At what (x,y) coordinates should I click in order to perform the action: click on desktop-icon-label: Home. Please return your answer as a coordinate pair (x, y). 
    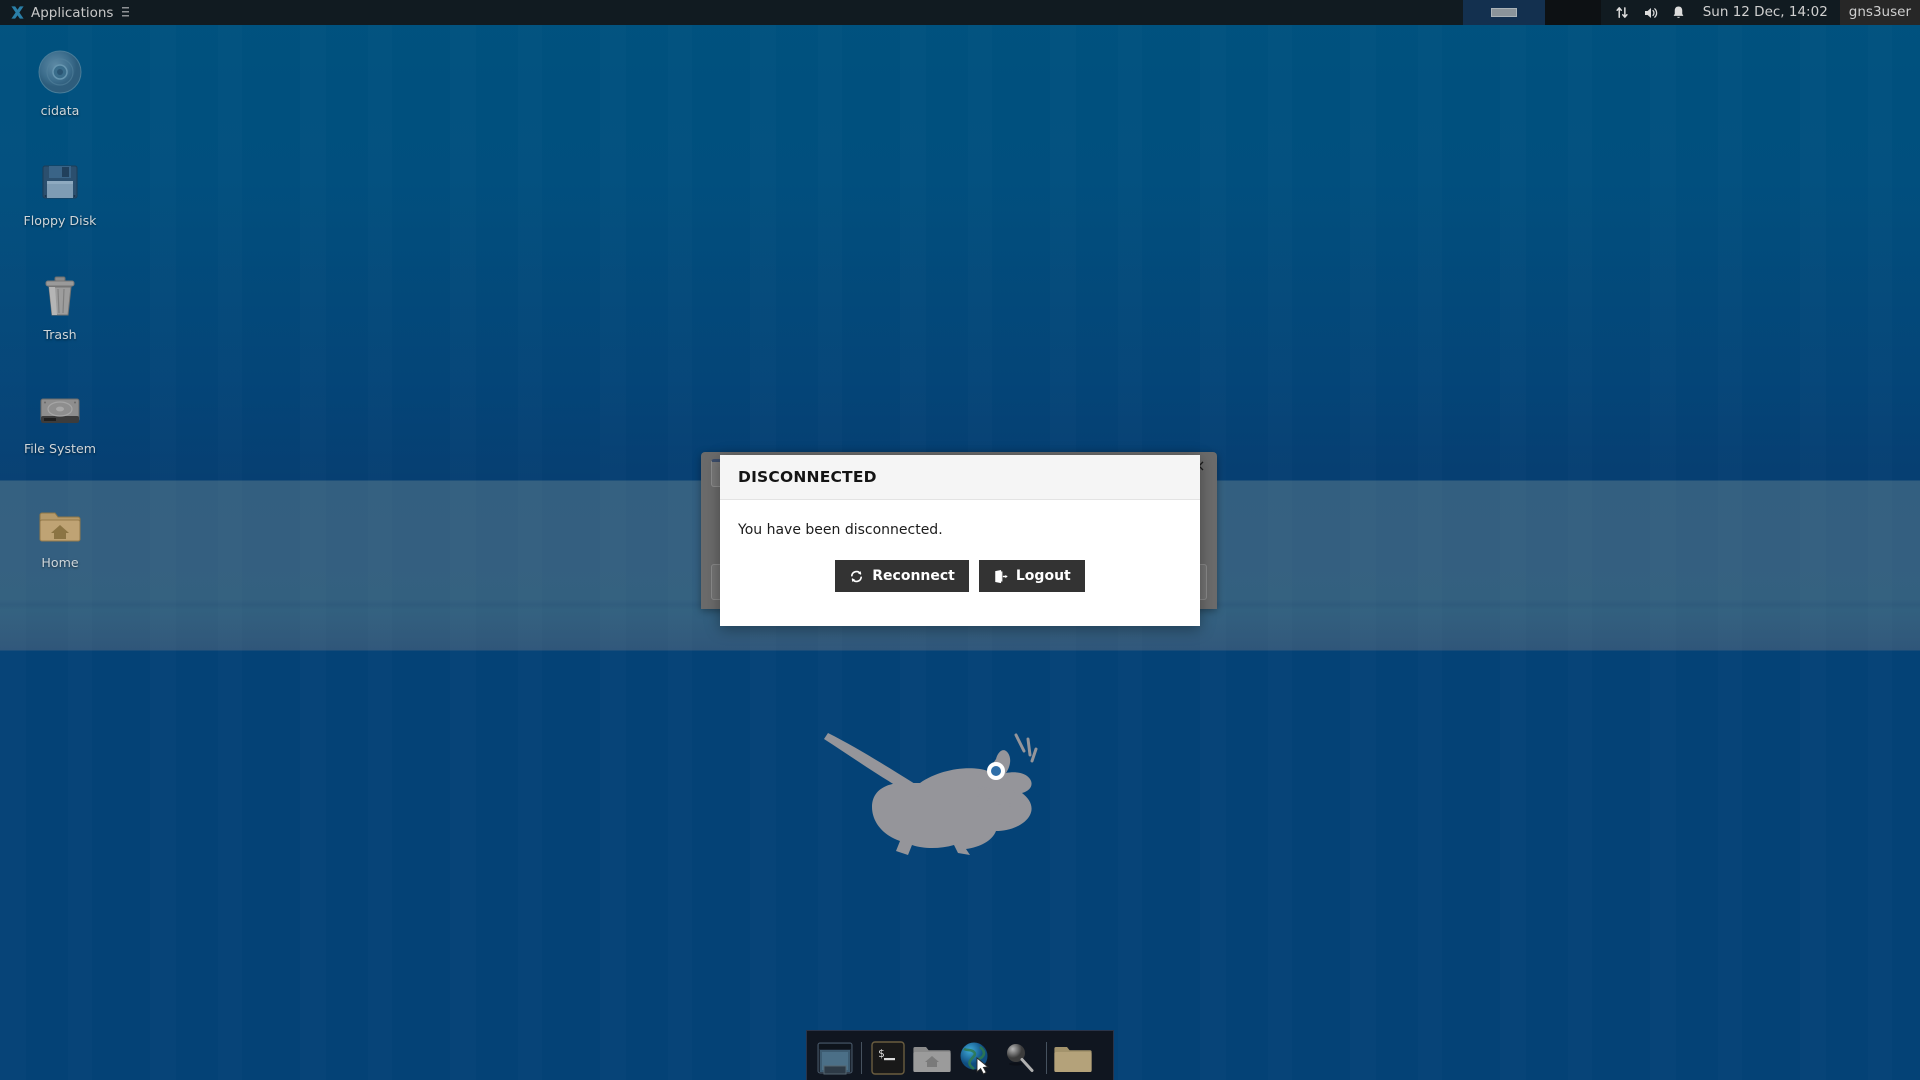
    Looking at the image, I should click on (60, 562).